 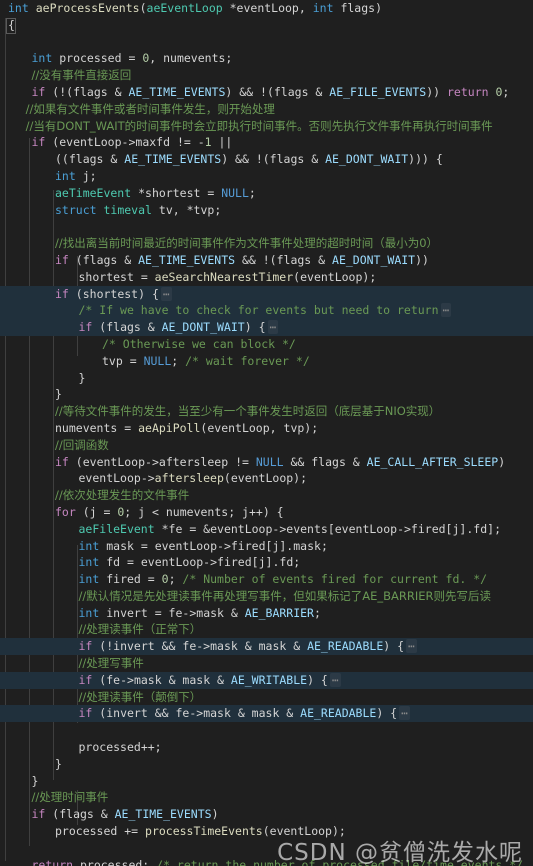 I want to click on code-token-var: AE_DONT_WAIT, so click(x=203, y=327).